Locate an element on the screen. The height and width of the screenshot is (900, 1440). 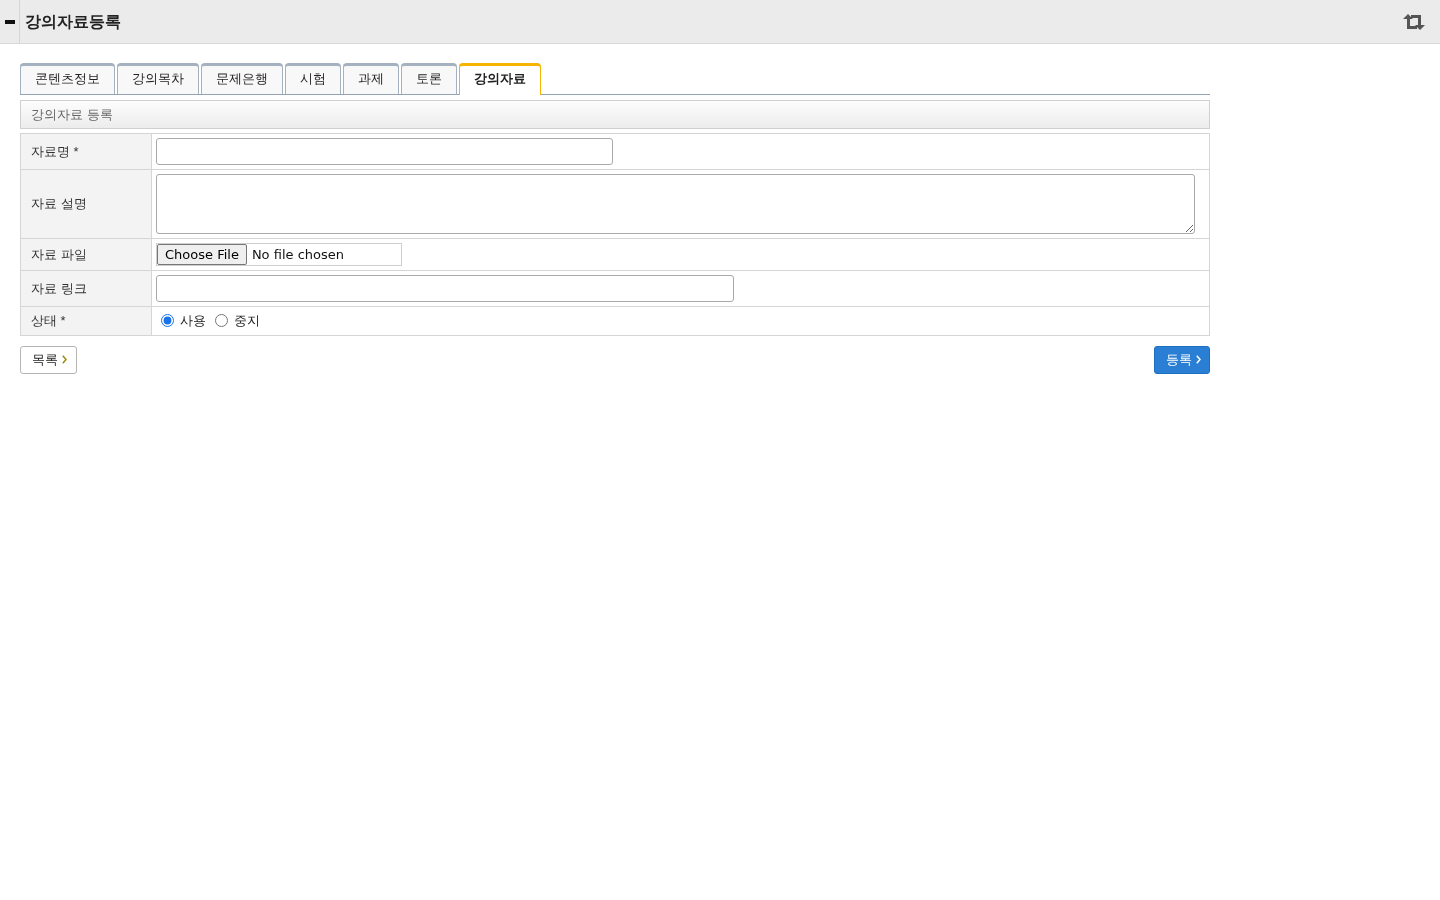
tab: 시험 is located at coordinates (313, 78).